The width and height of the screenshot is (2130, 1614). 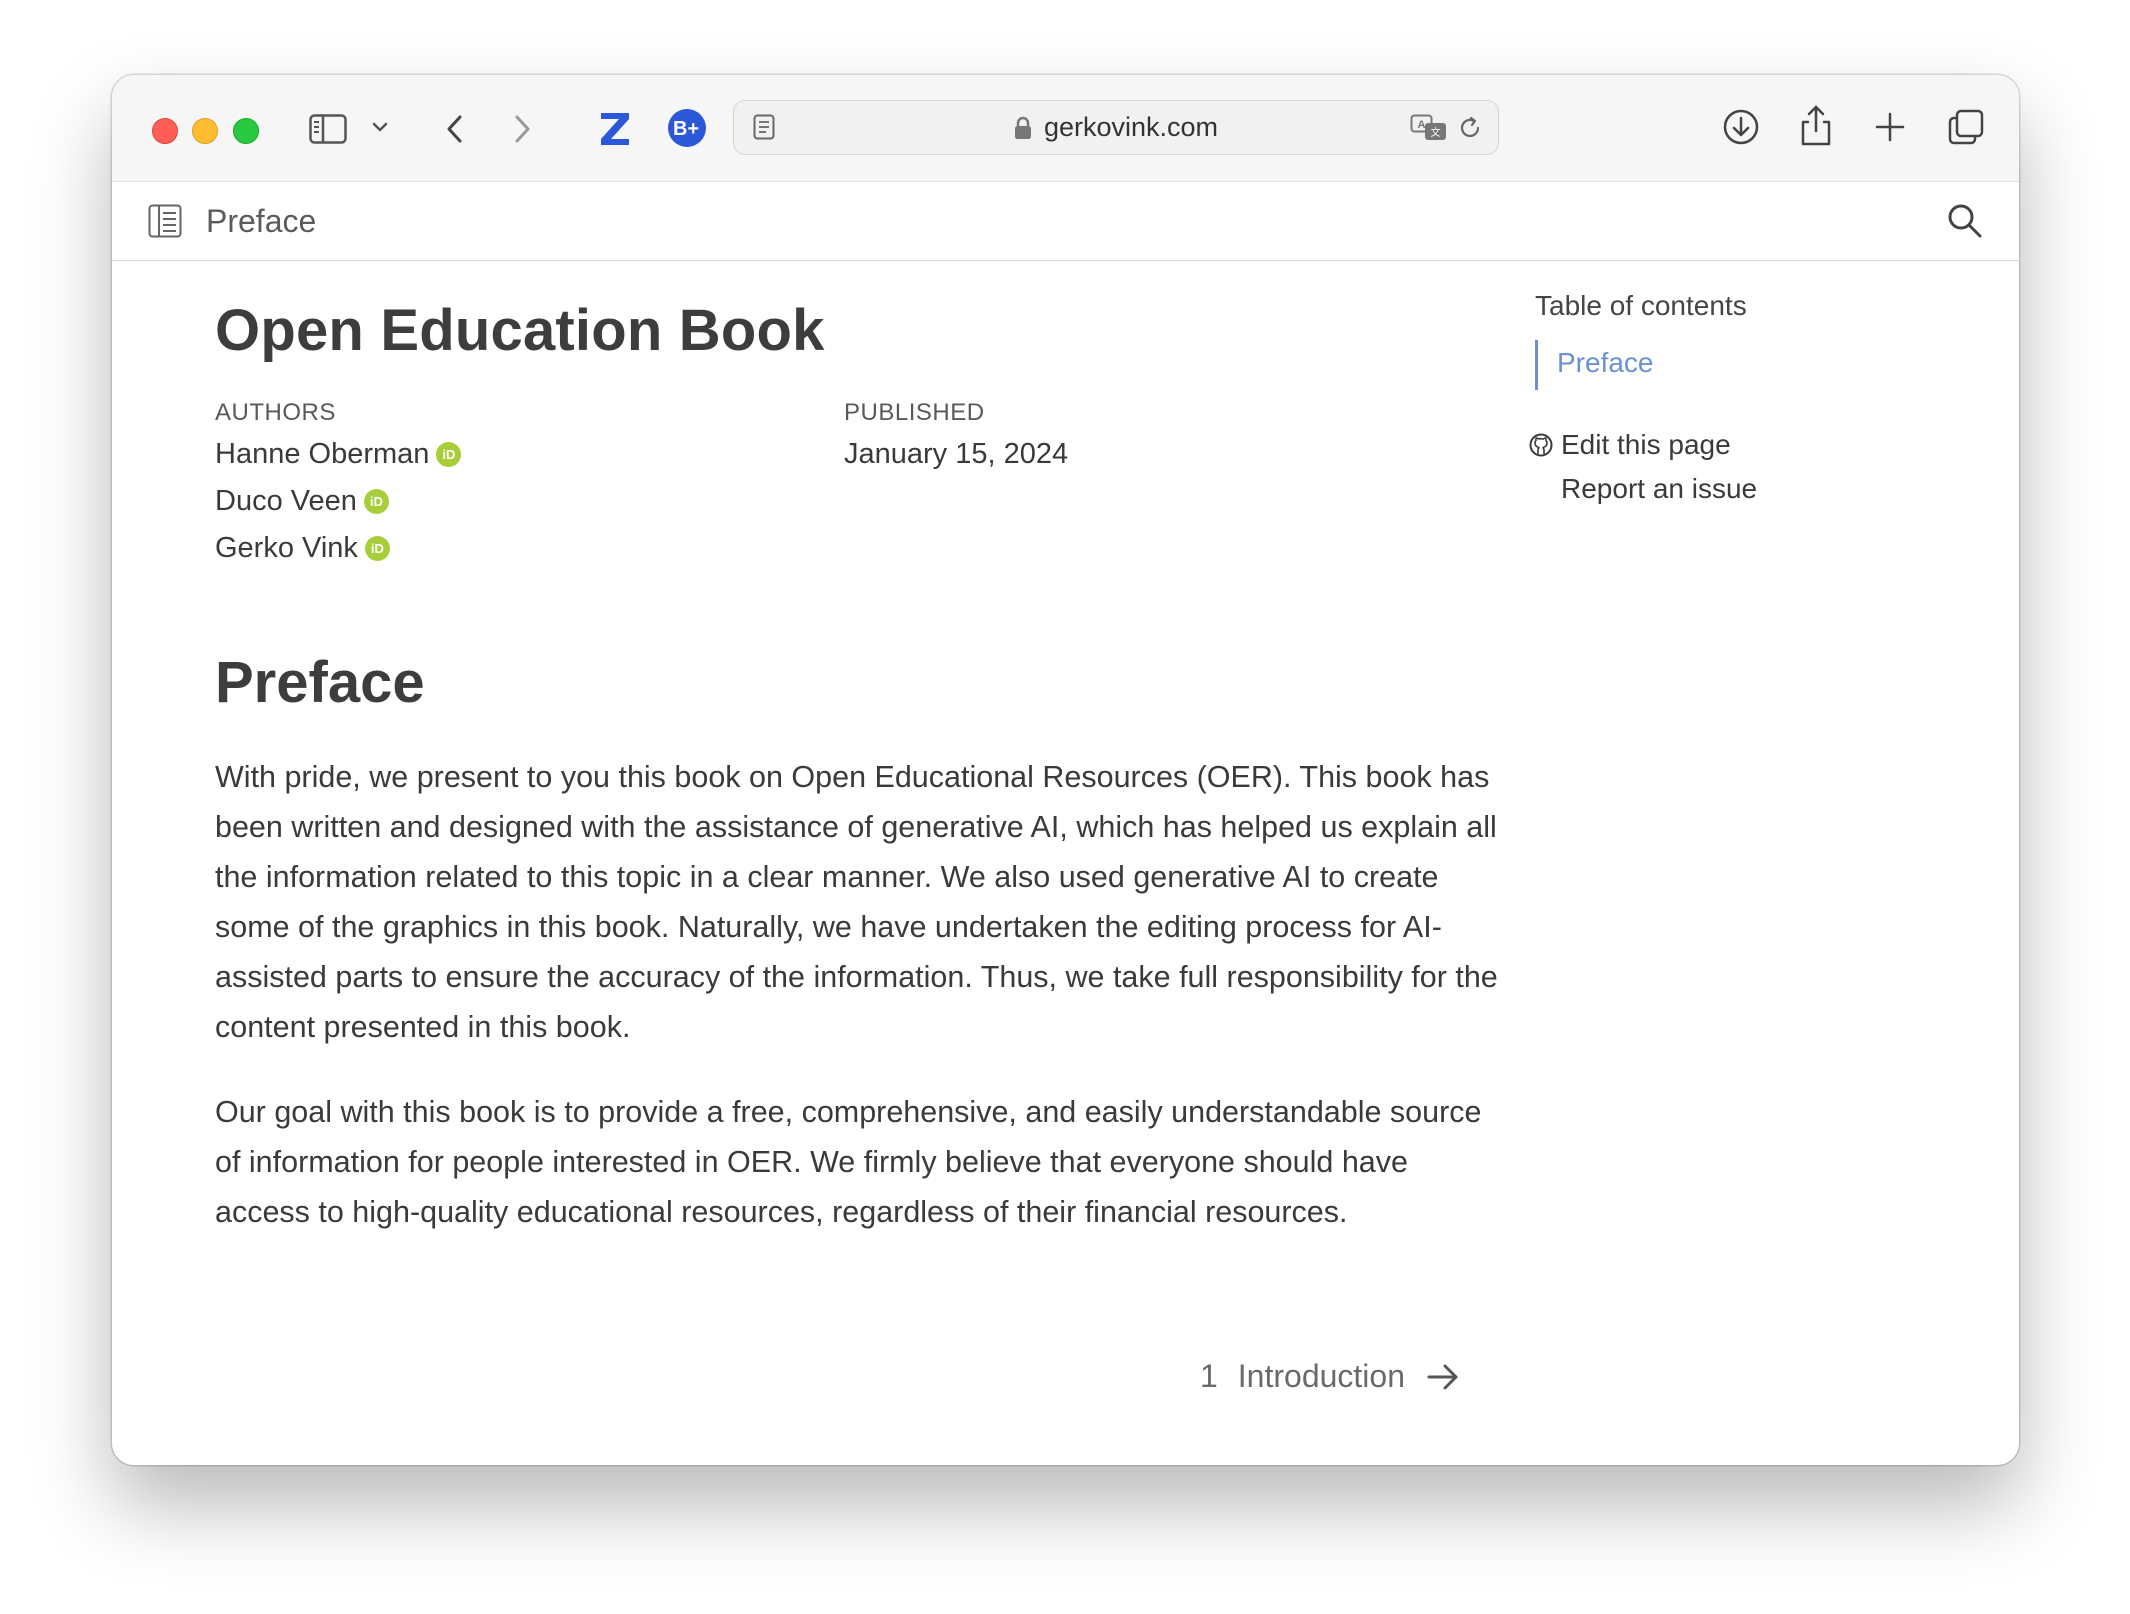 What do you see at coordinates (1023, 128) in the screenshot?
I see `lock-icon` at bounding box center [1023, 128].